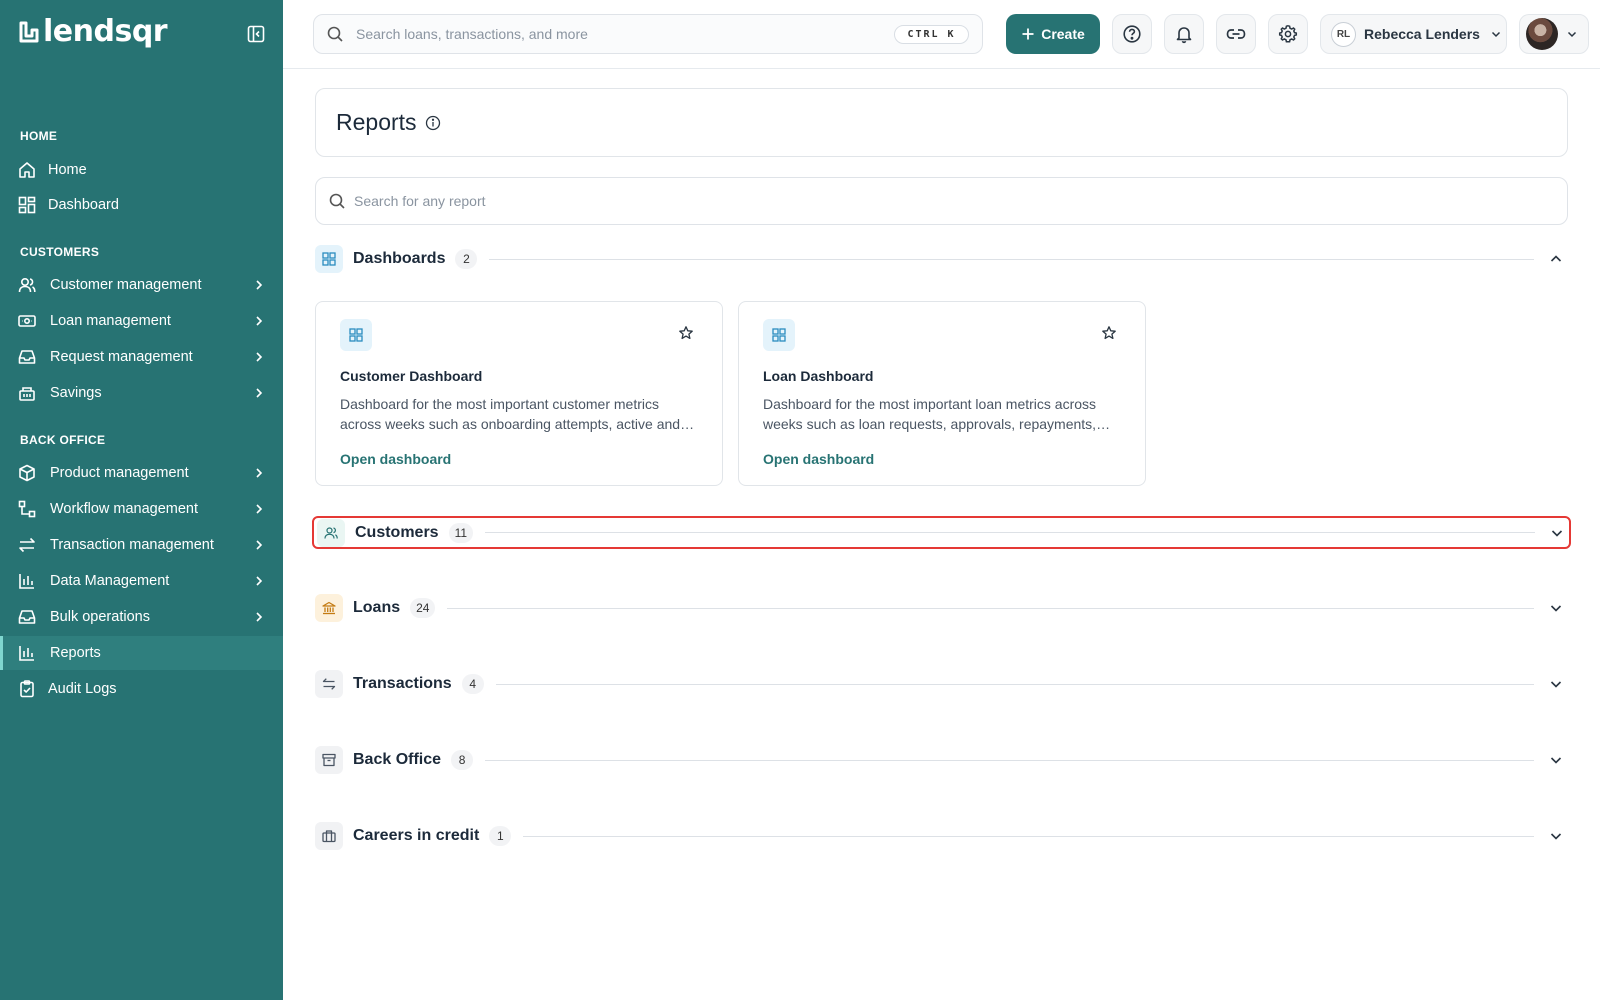 The width and height of the screenshot is (1600, 1000). Describe the element at coordinates (462, 760) in the screenshot. I see `section-count-badge: 8` at that location.